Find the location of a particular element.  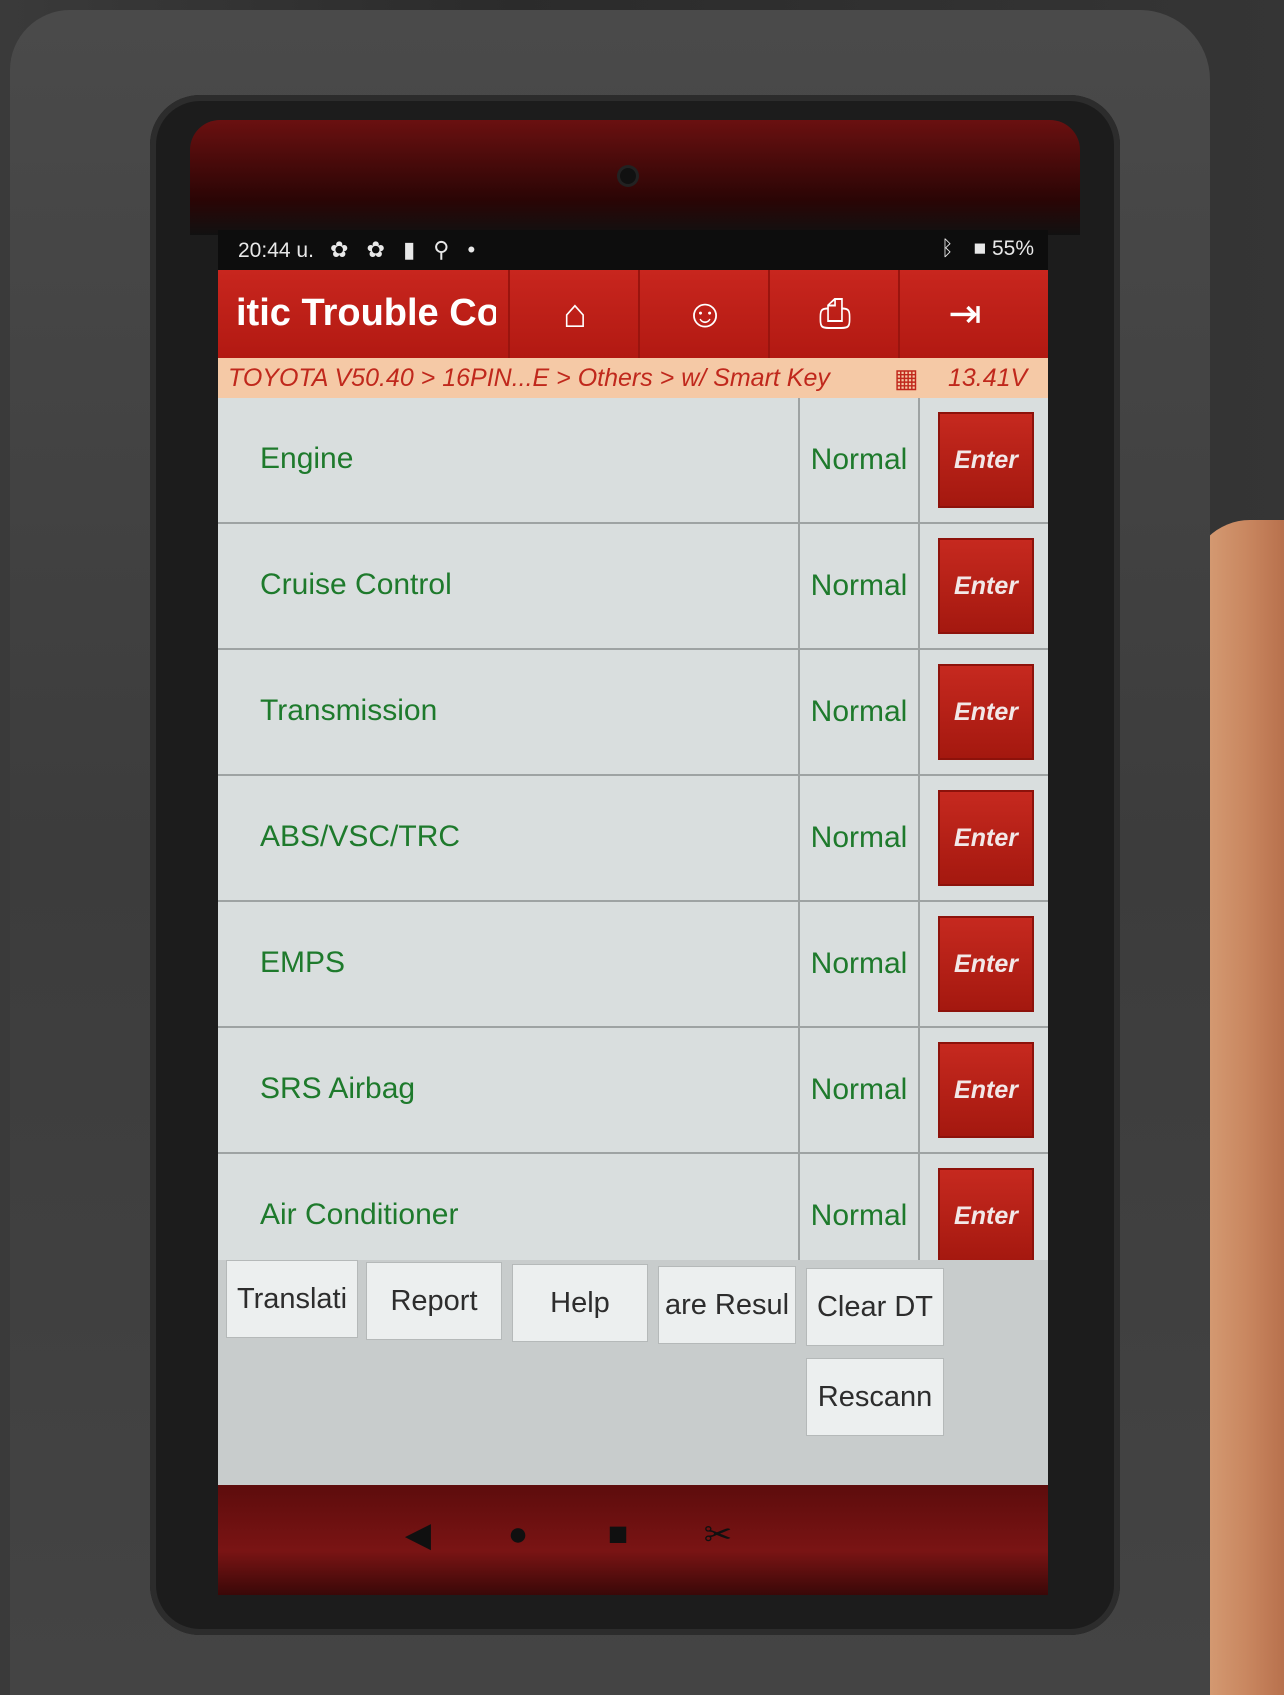

status-right: ᛒ ■ 55% is located at coordinates (980, 249).